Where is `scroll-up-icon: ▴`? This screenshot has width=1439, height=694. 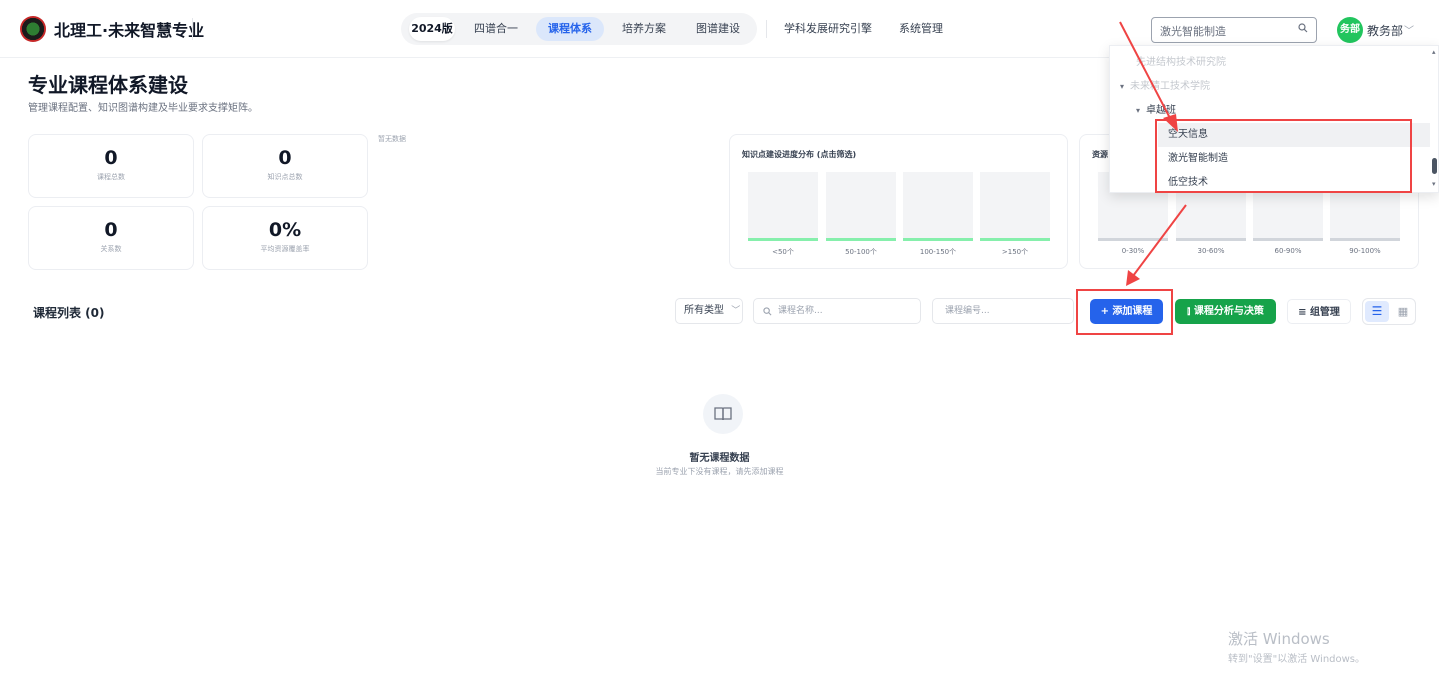
scroll-up-icon: ▴ is located at coordinates (1434, 52).